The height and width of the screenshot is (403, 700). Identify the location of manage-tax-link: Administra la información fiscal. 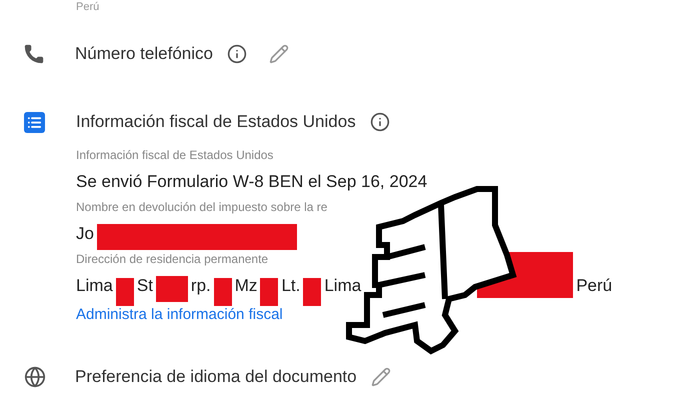
(179, 315).